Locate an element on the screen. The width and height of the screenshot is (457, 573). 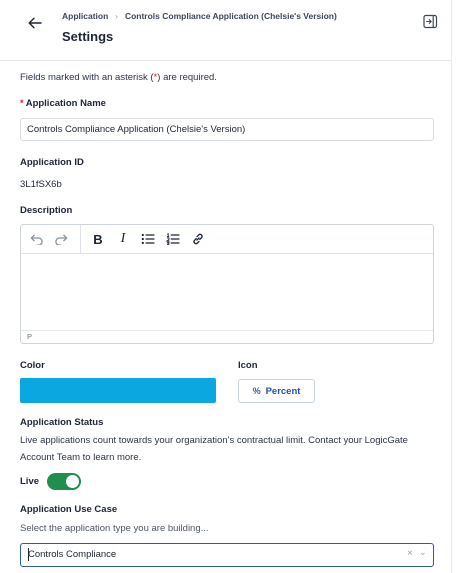
color-label: Color is located at coordinates (32, 365).